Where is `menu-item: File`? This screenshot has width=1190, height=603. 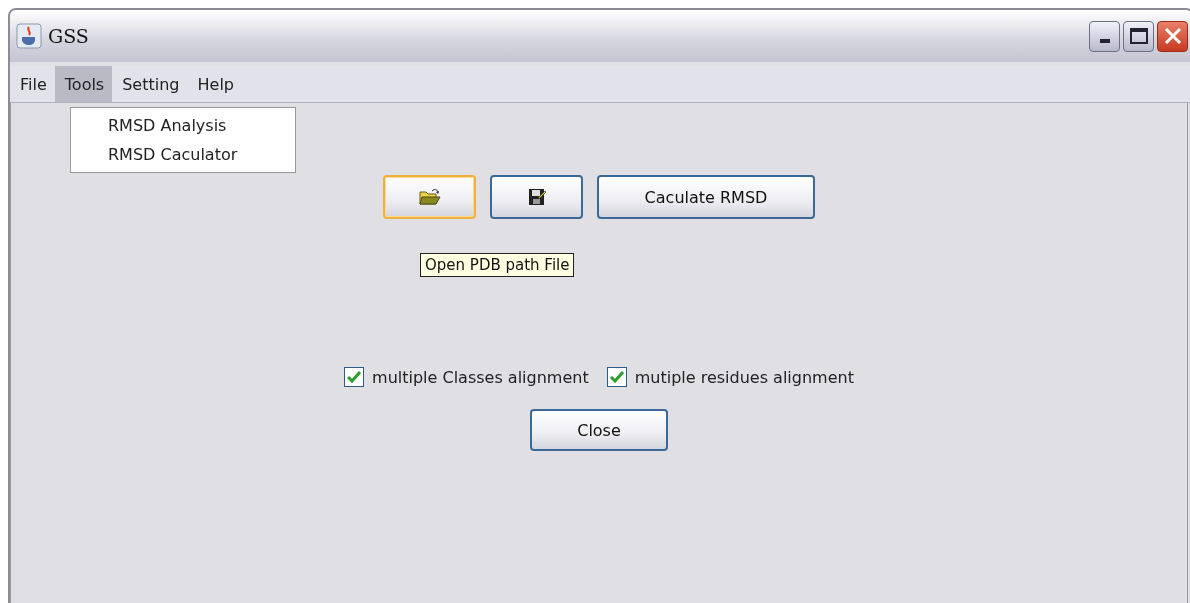 menu-item: File is located at coordinates (32, 84).